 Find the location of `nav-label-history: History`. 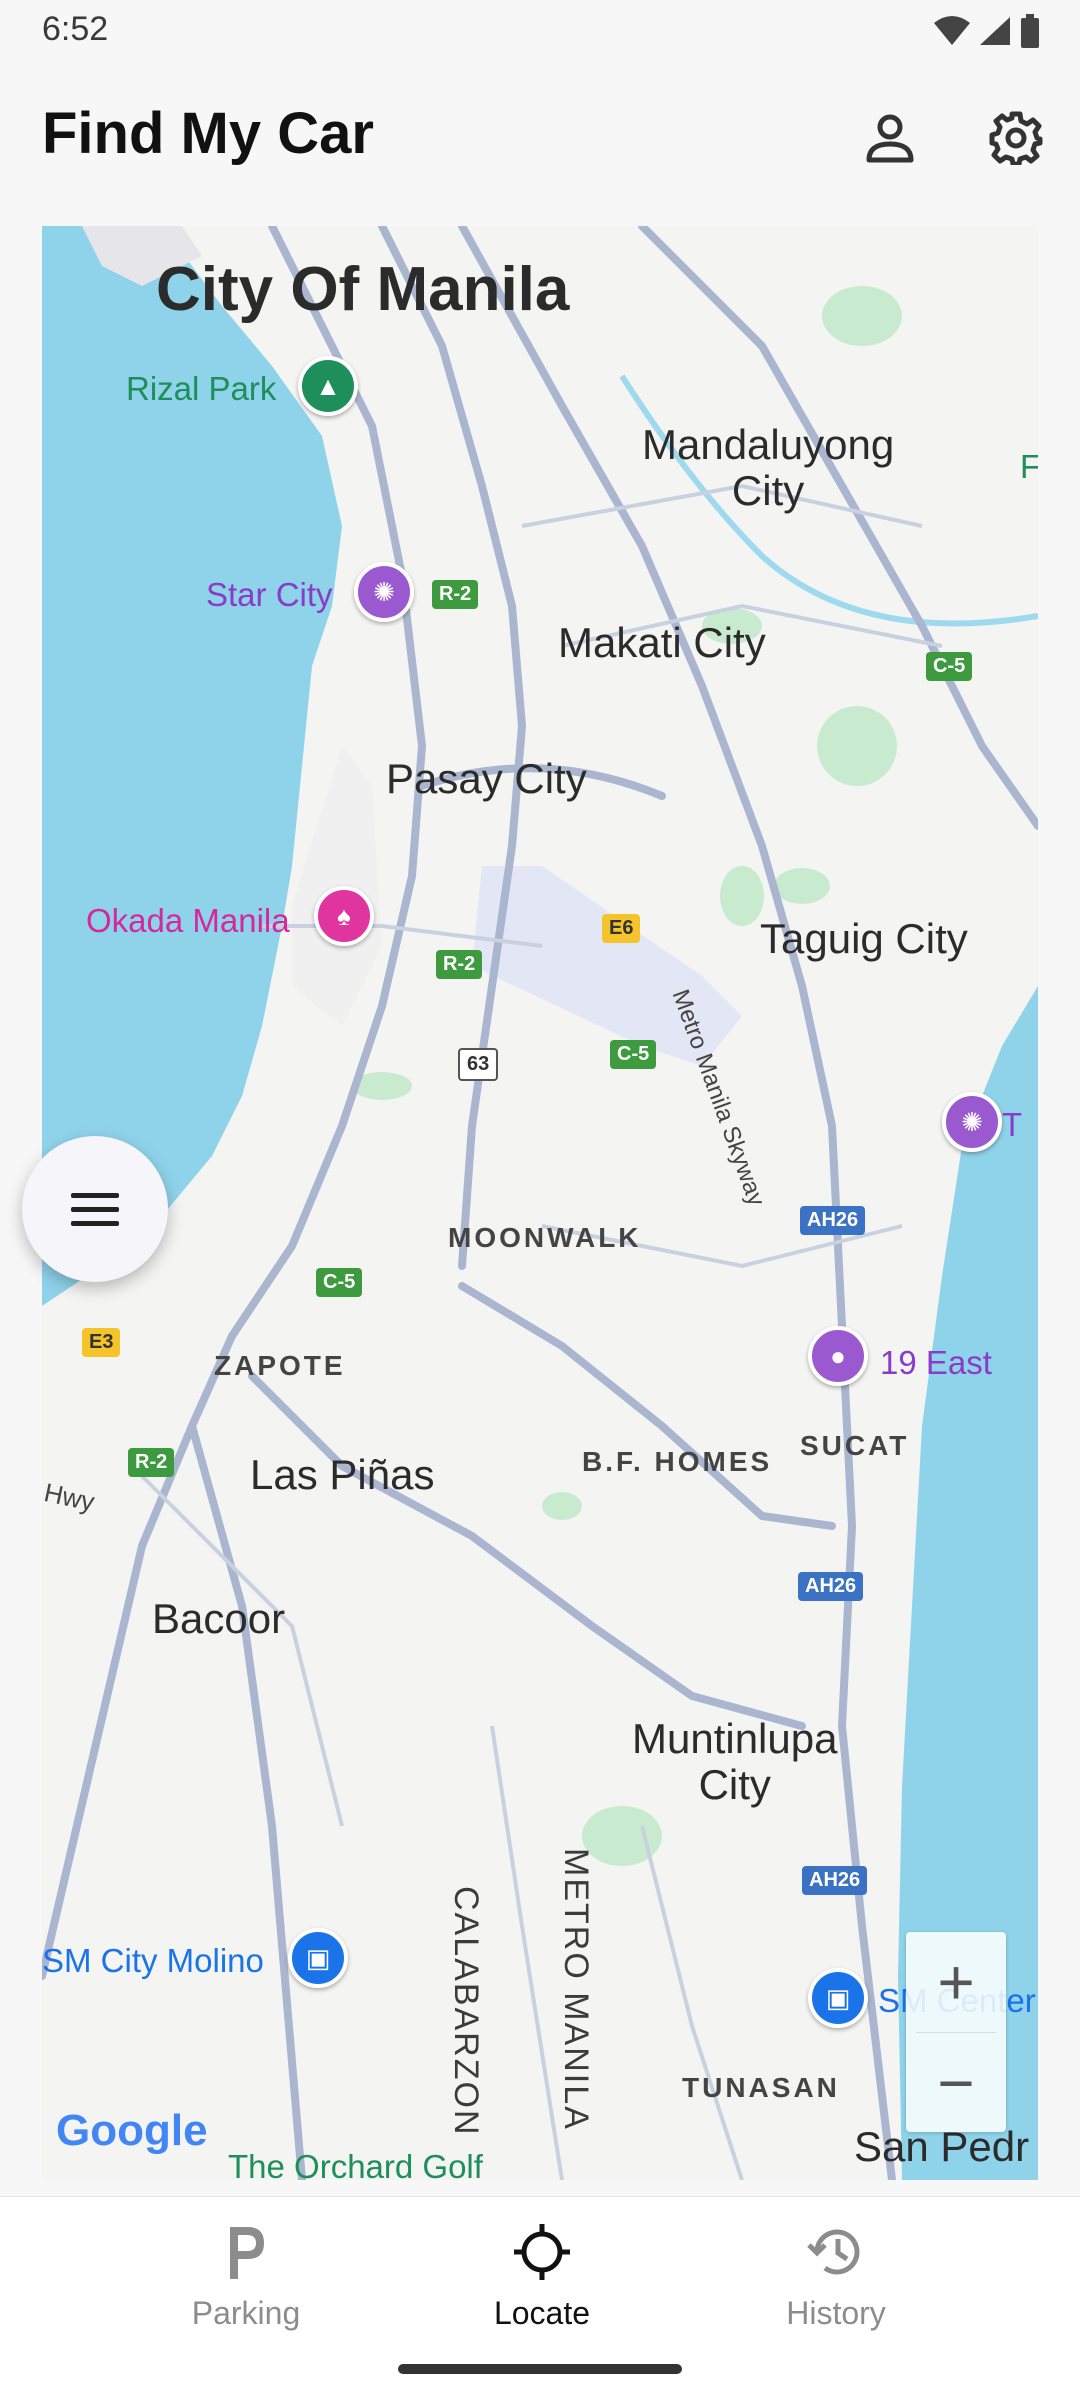

nav-label-history: History is located at coordinates (836, 2313).